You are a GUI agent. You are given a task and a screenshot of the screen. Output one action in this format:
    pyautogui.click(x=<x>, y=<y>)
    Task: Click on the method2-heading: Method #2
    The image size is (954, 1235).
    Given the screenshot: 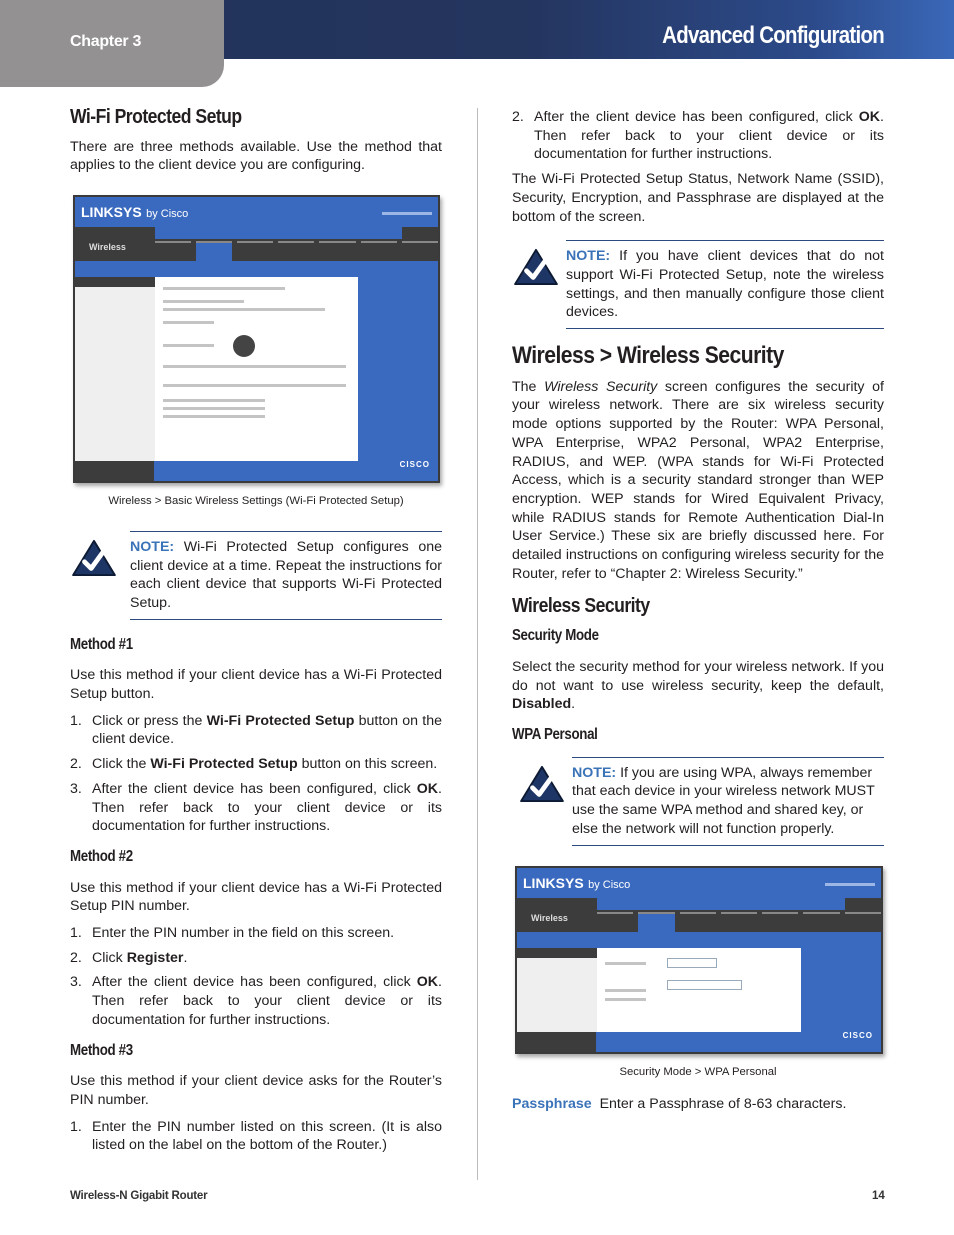 What is the action you would take?
    pyautogui.click(x=101, y=856)
    